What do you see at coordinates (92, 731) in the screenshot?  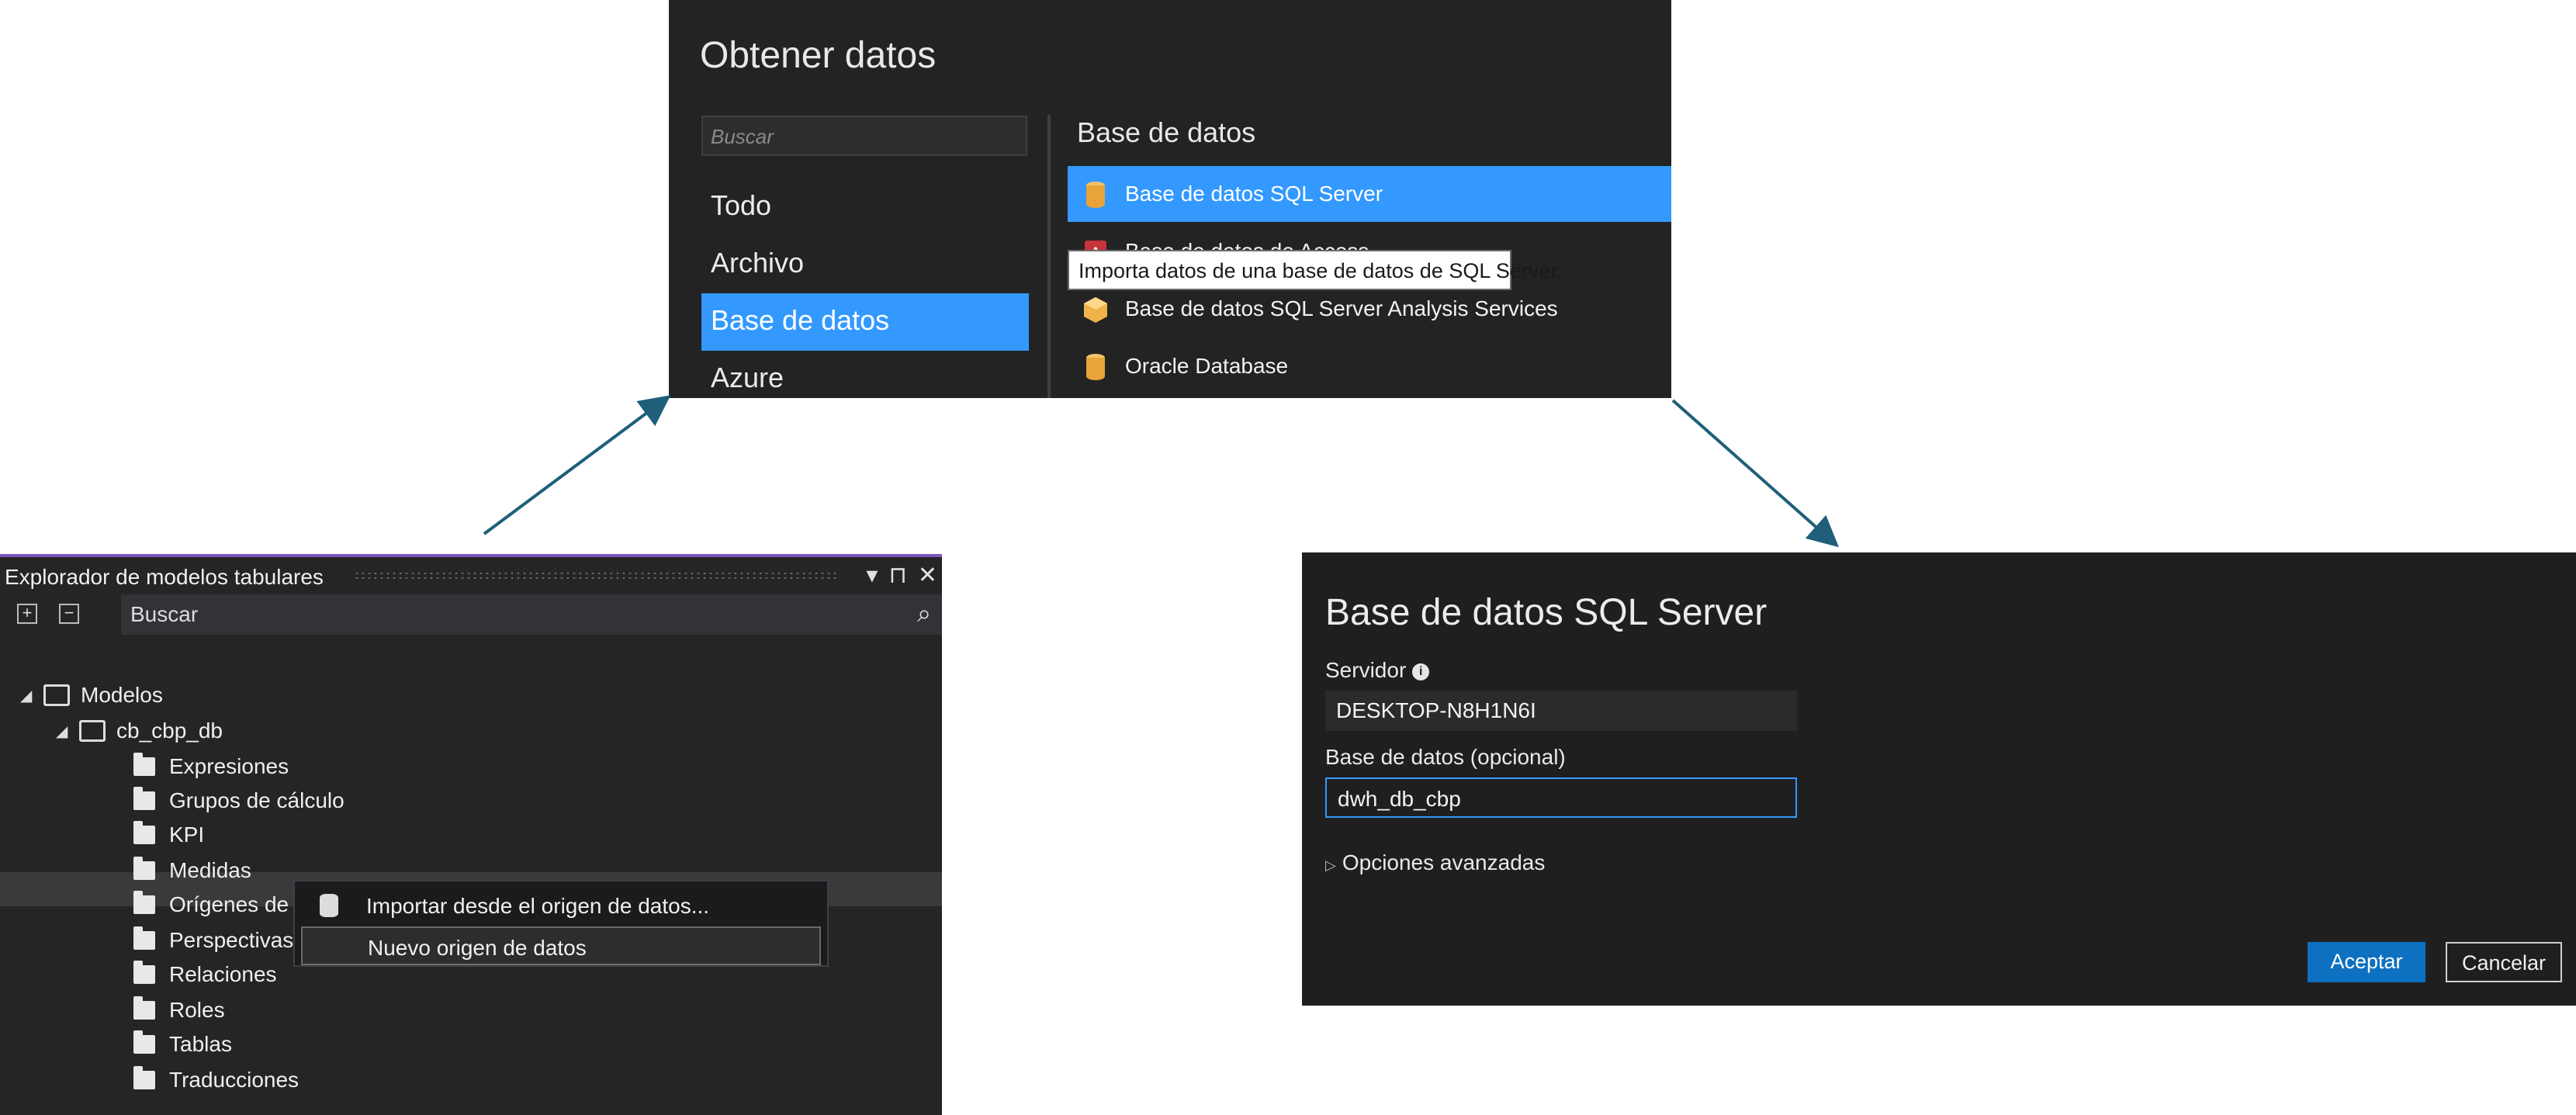 I see `model-icon` at bounding box center [92, 731].